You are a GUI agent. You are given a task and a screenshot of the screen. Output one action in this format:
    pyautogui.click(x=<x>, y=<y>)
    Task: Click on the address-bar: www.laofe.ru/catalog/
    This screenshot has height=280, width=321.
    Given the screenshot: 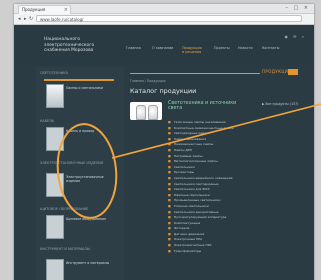 What is the action you would take?
    pyautogui.click(x=169, y=18)
    